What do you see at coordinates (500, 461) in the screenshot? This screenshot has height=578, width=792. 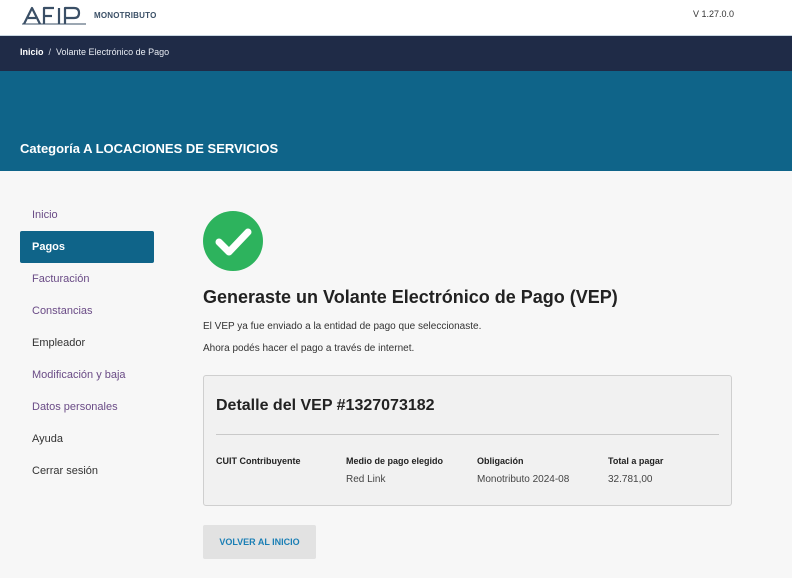 I see `detail-label: Obligación` at bounding box center [500, 461].